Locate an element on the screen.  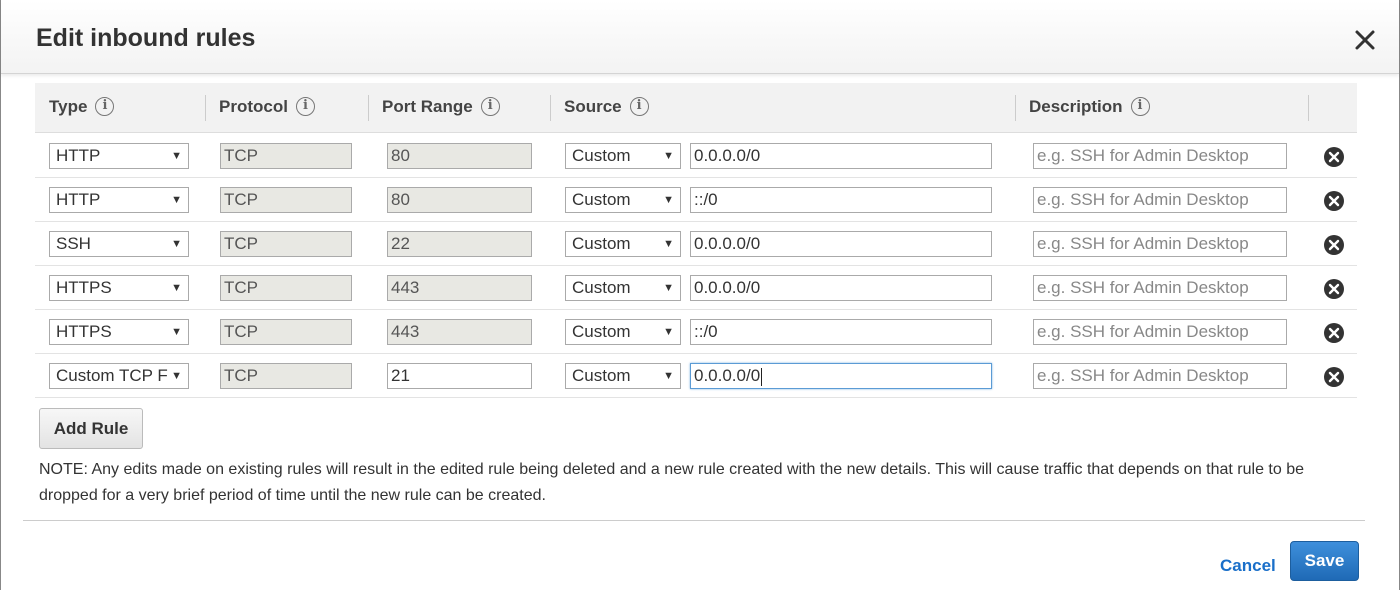
port-range-field: 21 is located at coordinates (459, 376).